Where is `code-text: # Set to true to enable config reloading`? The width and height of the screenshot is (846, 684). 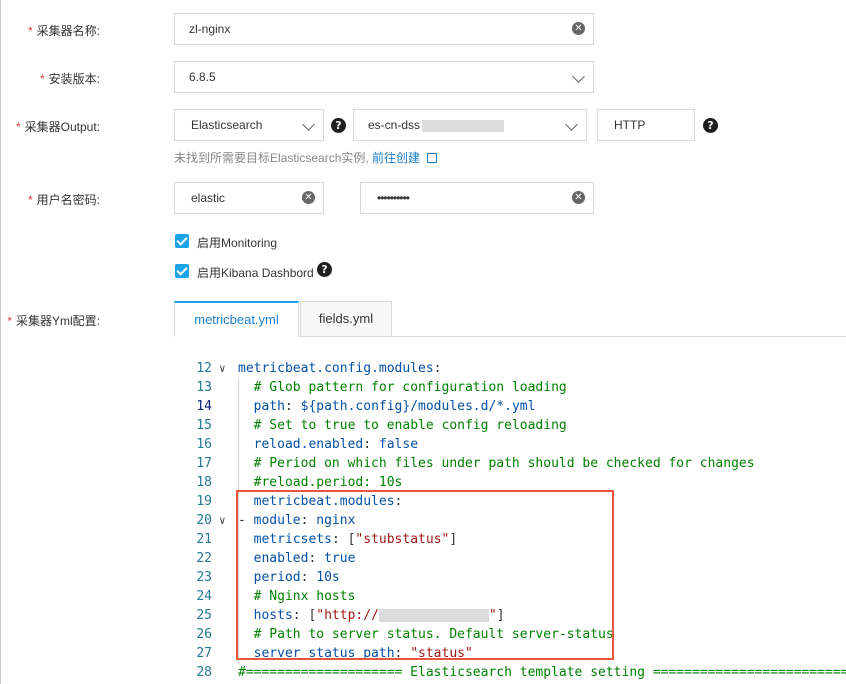 code-text: # Set to true to enable config reloading is located at coordinates (410, 425).